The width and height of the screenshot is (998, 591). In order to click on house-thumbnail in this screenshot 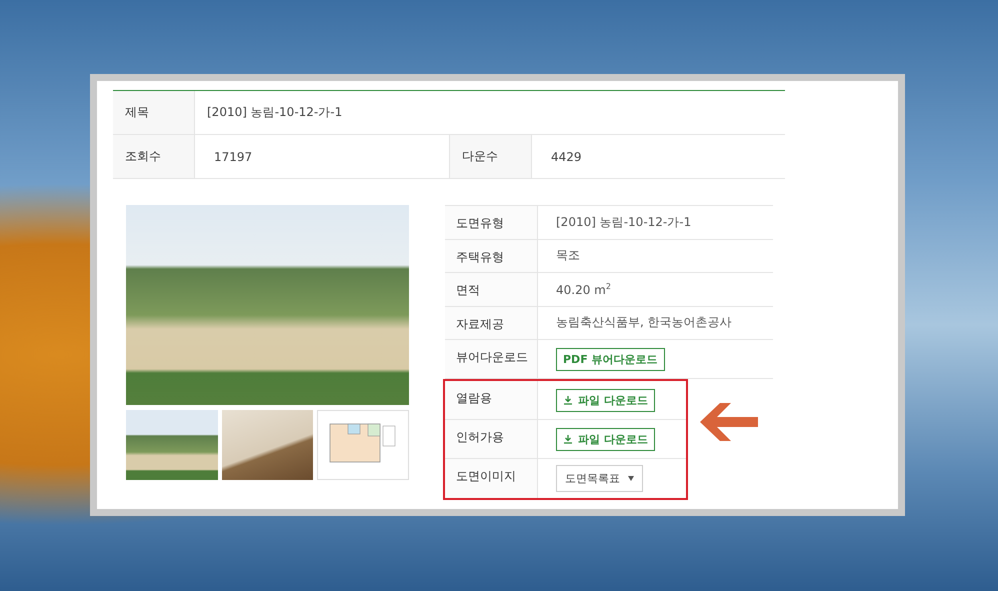, I will do `click(172, 445)`.